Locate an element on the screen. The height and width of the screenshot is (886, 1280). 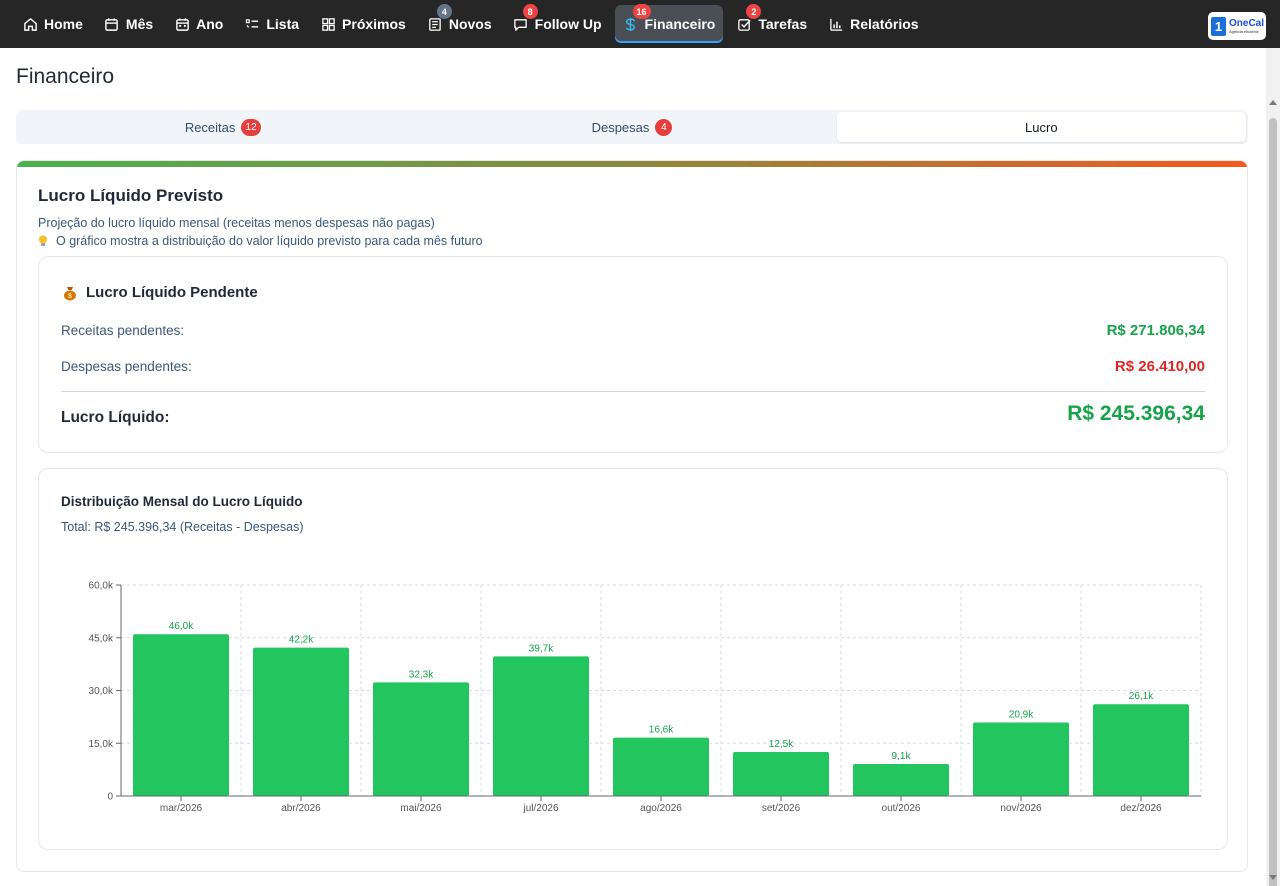
bar-data-label: 39,7k is located at coordinates (541, 648).